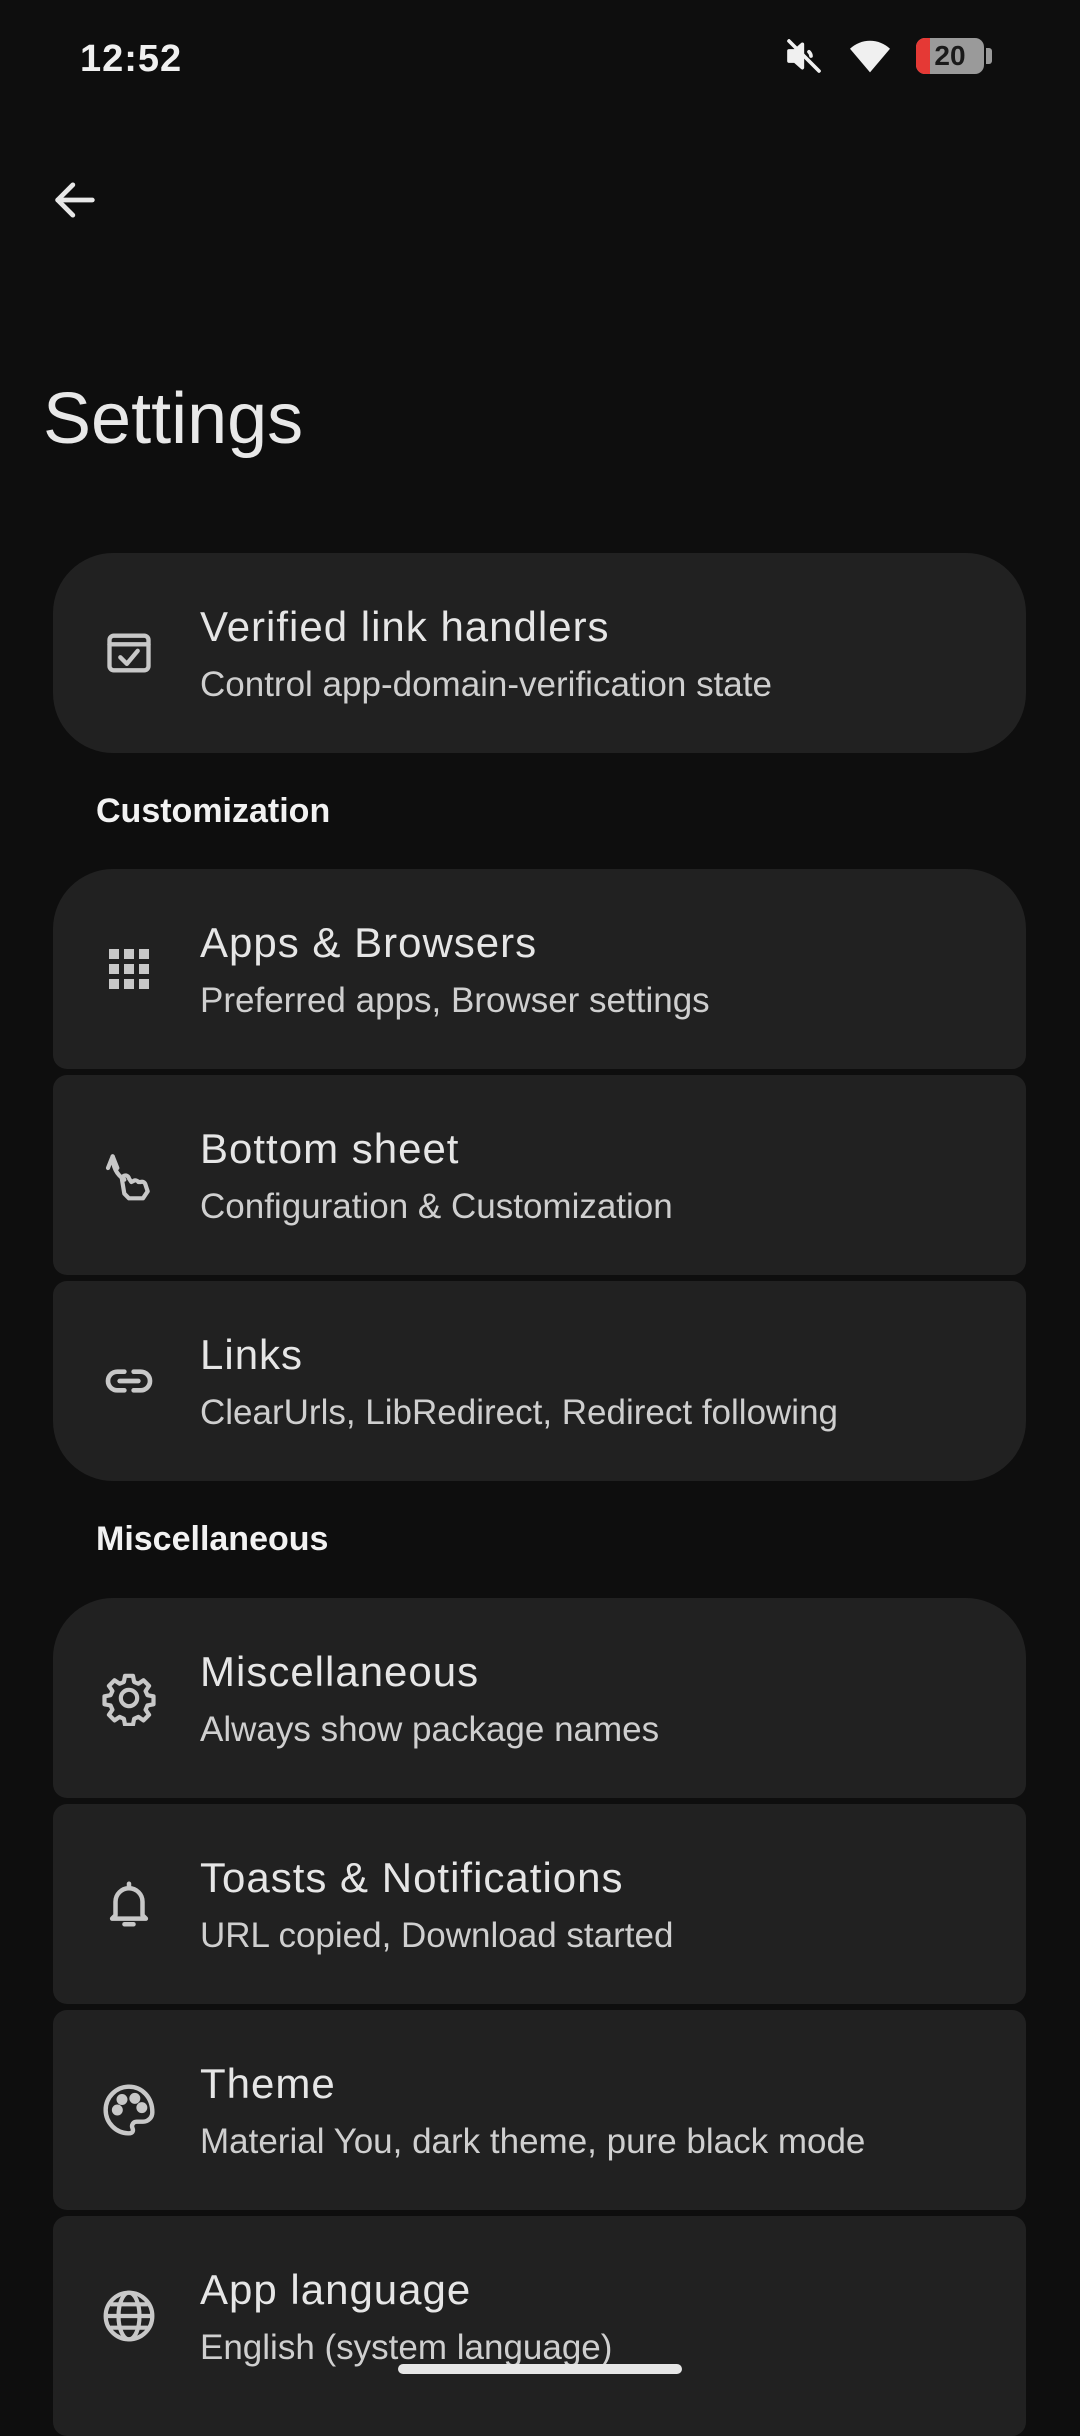 This screenshot has height=2436, width=1080. Describe the element at coordinates (340, 1671) in the screenshot. I see `item-title: Miscellaneous` at that location.